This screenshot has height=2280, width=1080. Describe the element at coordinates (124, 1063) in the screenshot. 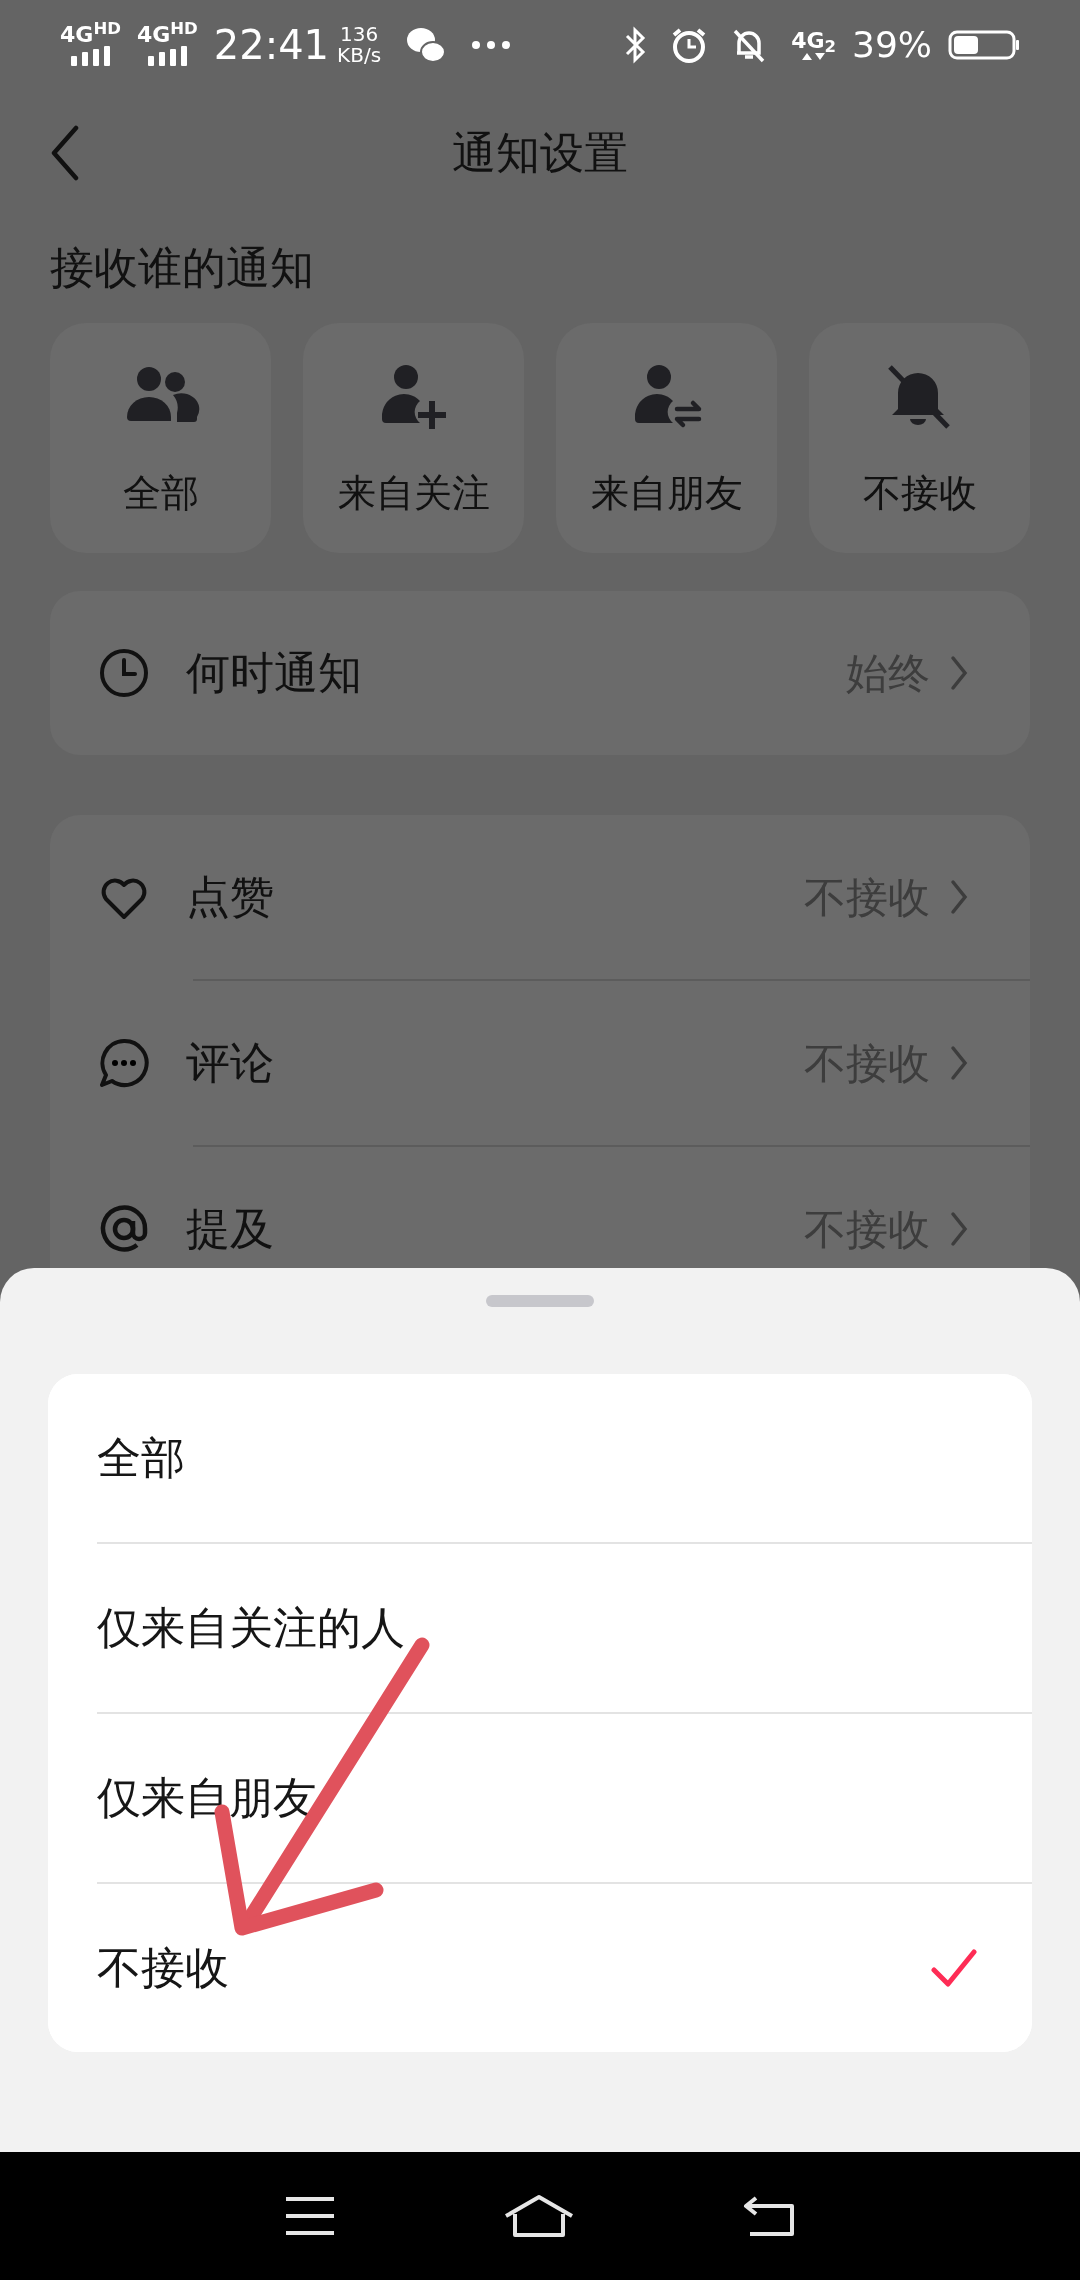

I see `comment-icon` at that location.